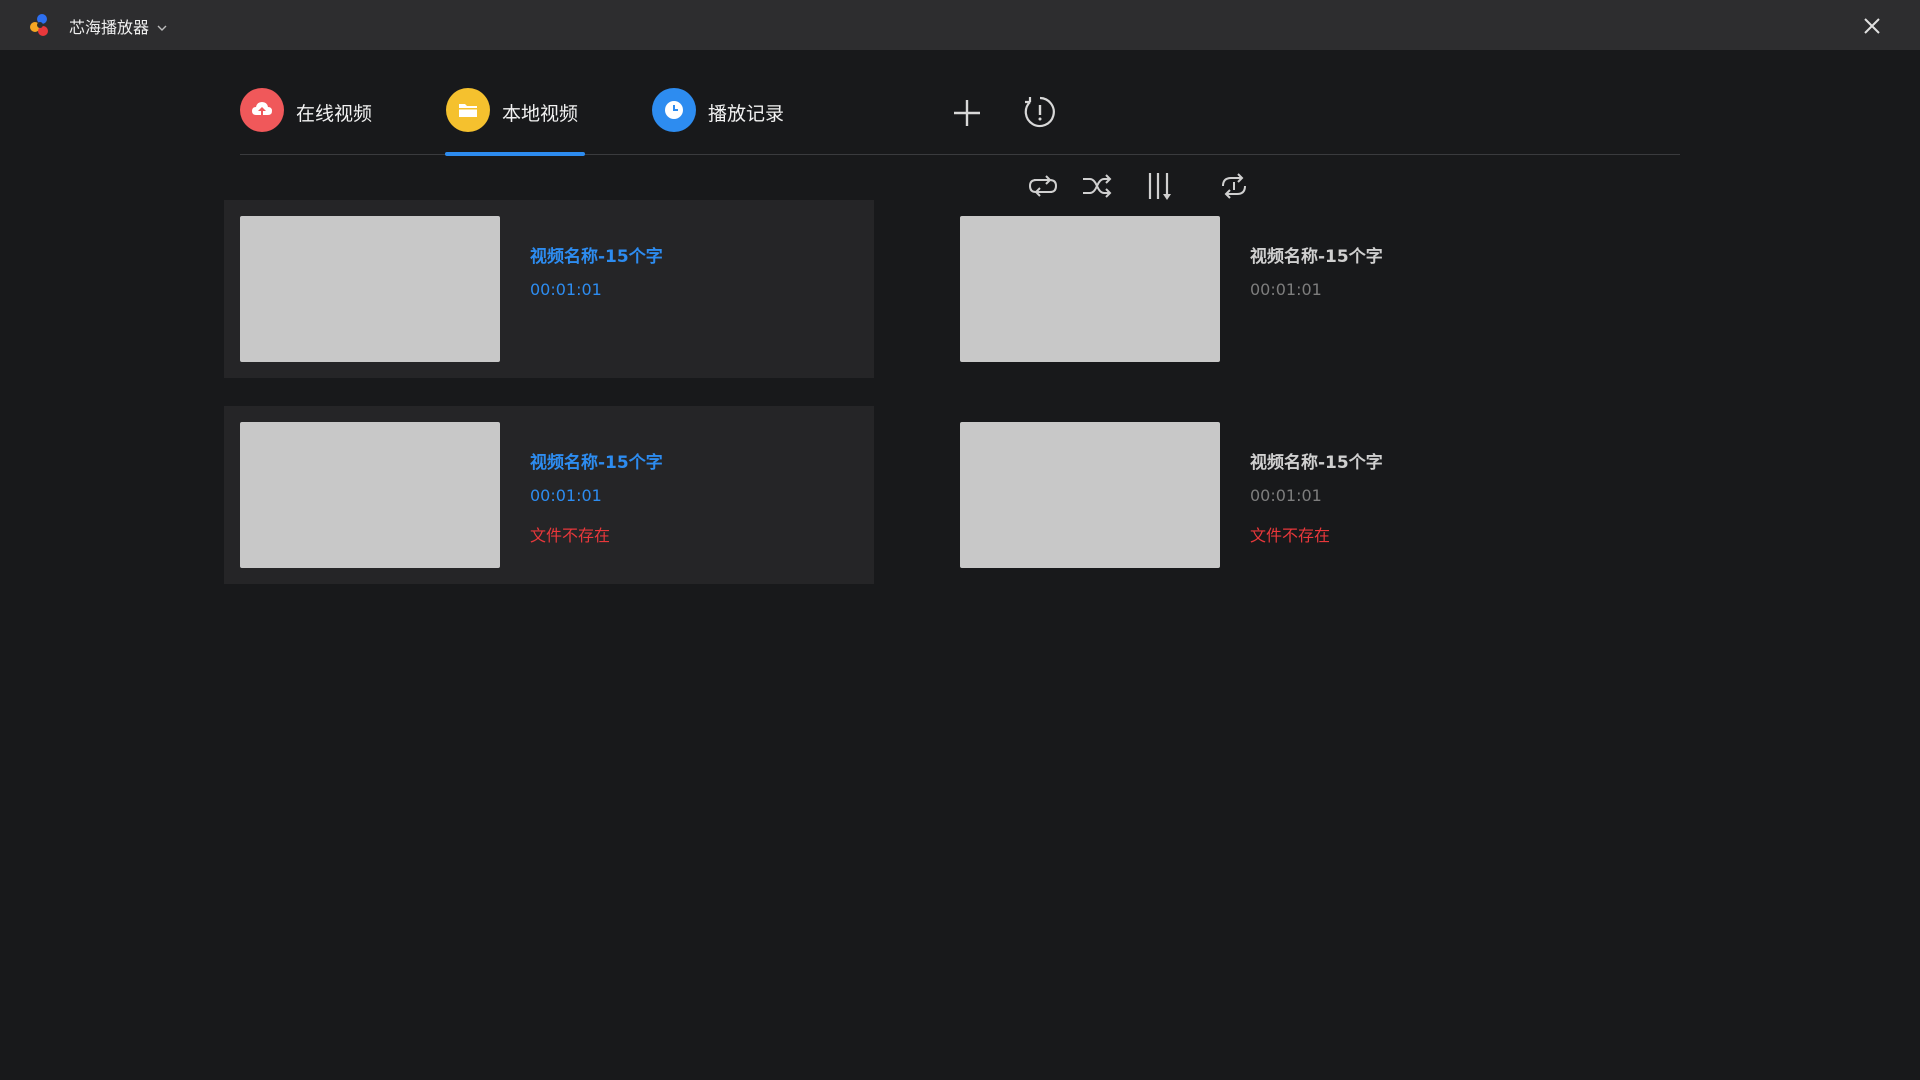 This screenshot has width=1920, height=1080. Describe the element at coordinates (540, 114) in the screenshot. I see `tab-local-label: 本地视频` at that location.